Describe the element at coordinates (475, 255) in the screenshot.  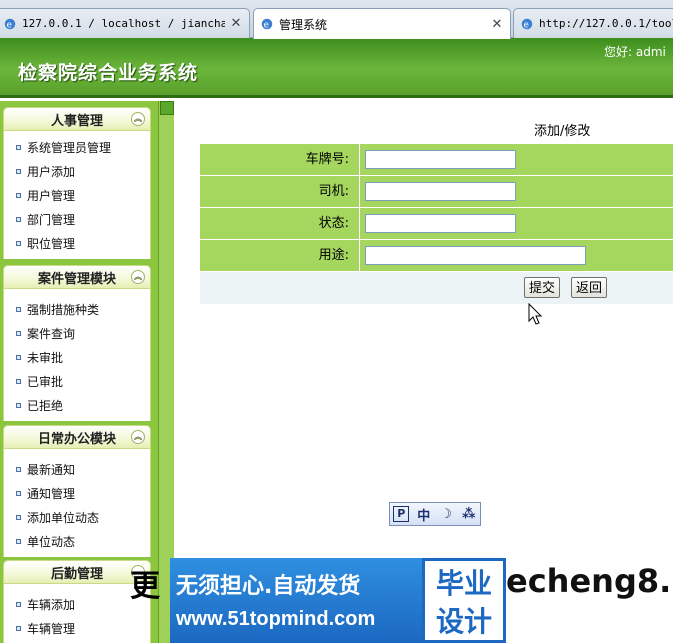
I see `purpose-input` at that location.